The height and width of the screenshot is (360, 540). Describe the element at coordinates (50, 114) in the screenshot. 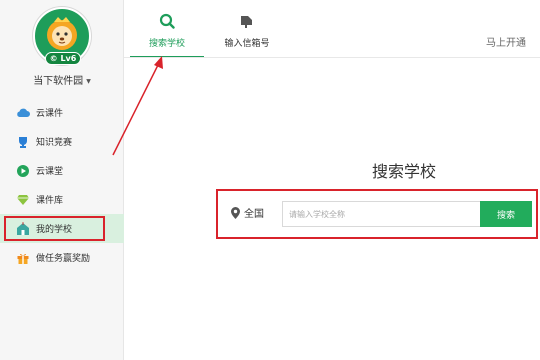

I see `sidebar-item-label: 云课件` at that location.